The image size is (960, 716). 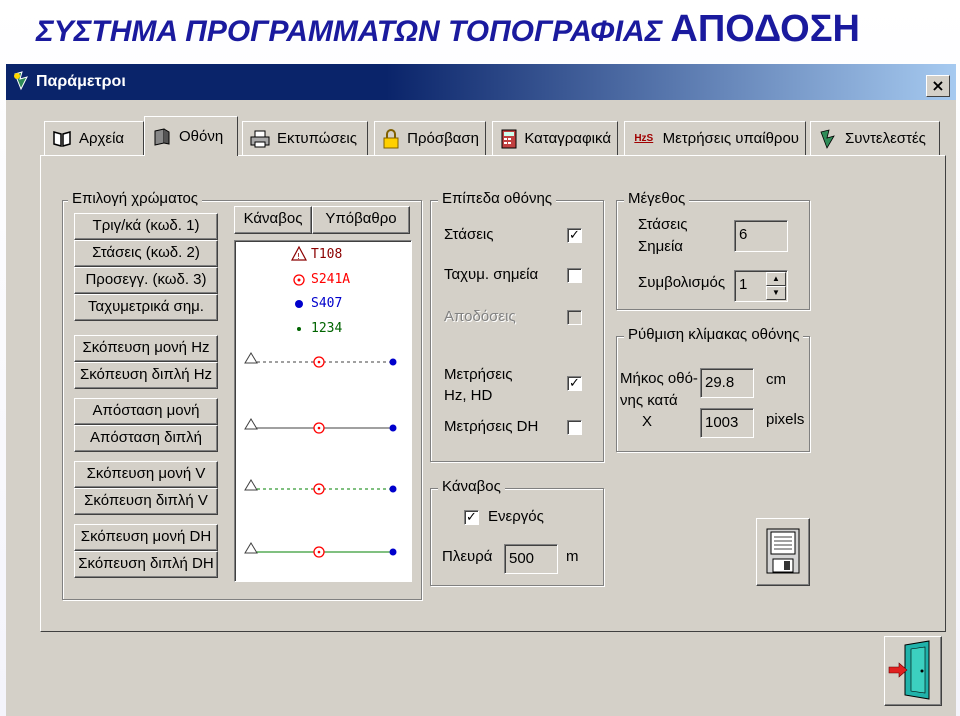 What do you see at coordinates (471, 517) in the screenshot?
I see `grid-enable-checkbox: ✓` at bounding box center [471, 517].